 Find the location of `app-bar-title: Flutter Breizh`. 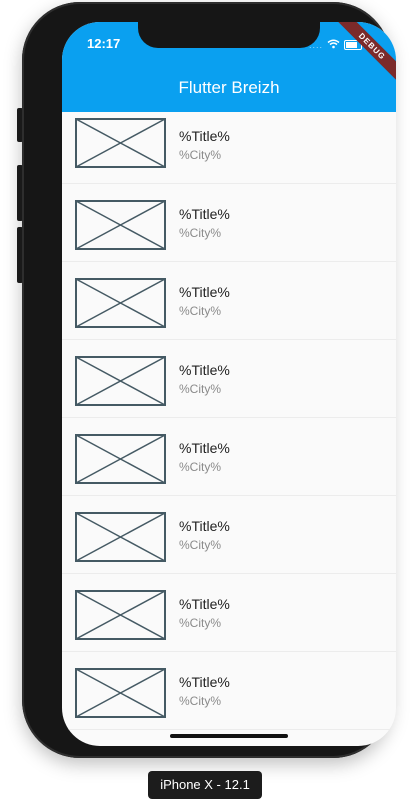

app-bar-title: Flutter Breizh is located at coordinates (229, 87).